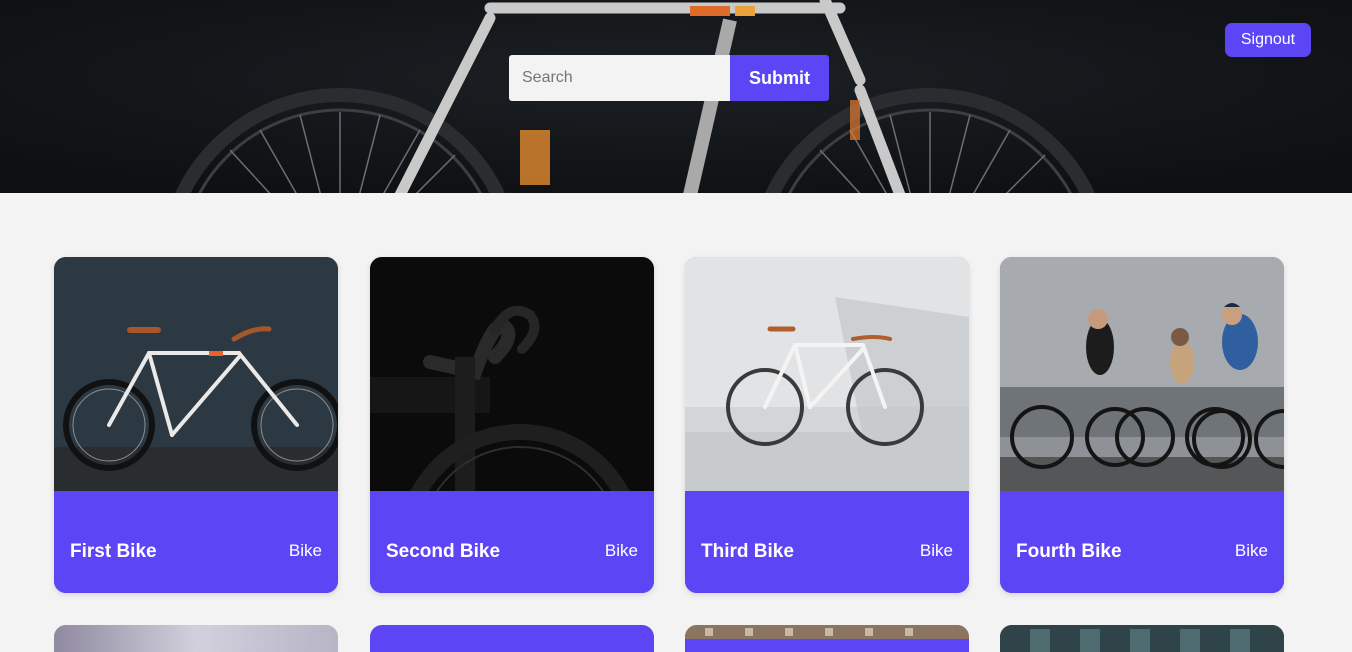 Image resolution: width=1352 pixels, height=652 pixels. I want to click on bike-name: Second Bike, so click(443, 551).